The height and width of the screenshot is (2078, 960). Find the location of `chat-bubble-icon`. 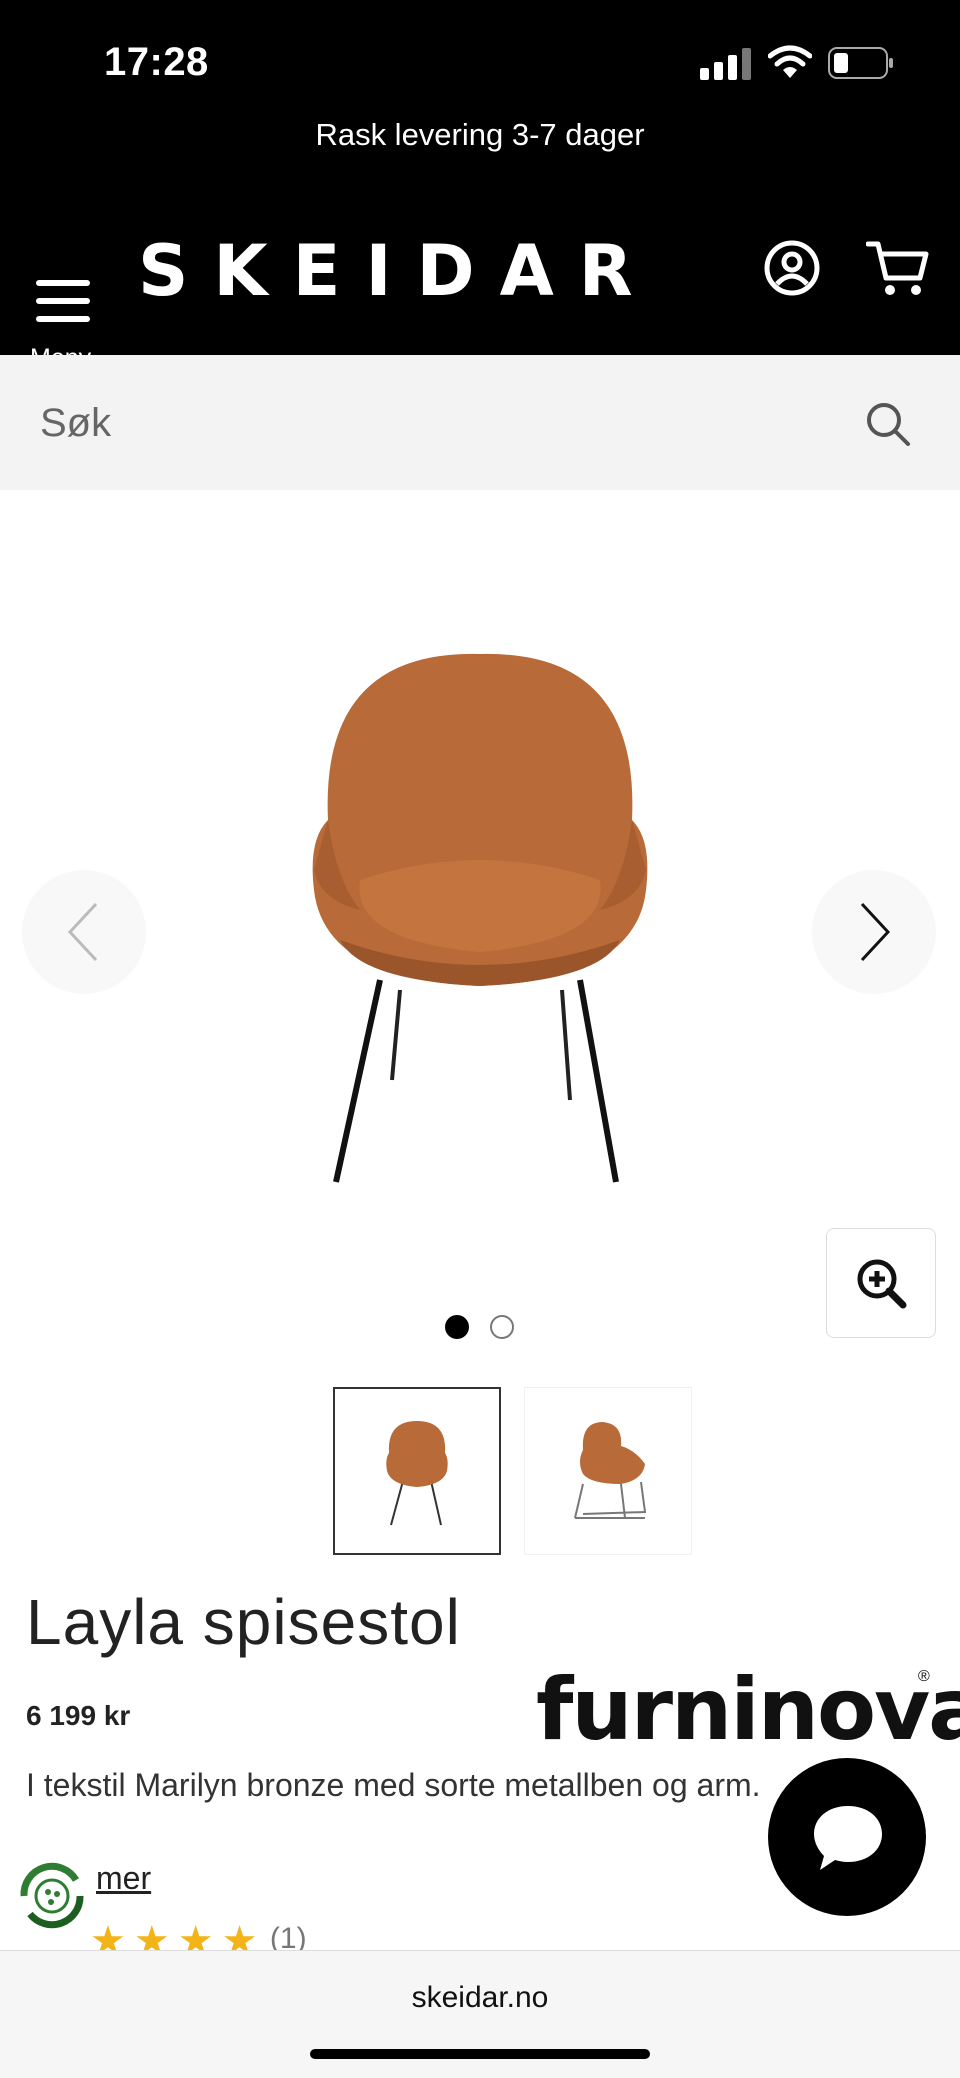

chat-bubble-icon is located at coordinates (848, 1838).